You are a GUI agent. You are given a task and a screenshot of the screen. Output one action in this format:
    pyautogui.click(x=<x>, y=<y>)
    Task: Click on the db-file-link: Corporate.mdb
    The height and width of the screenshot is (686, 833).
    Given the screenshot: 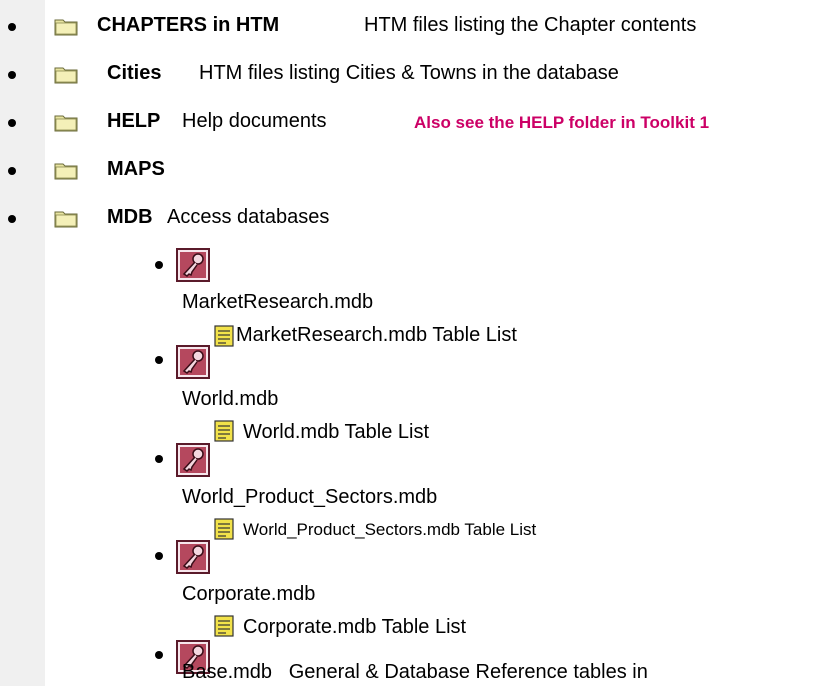 What is the action you would take?
    pyautogui.click(x=248, y=594)
    